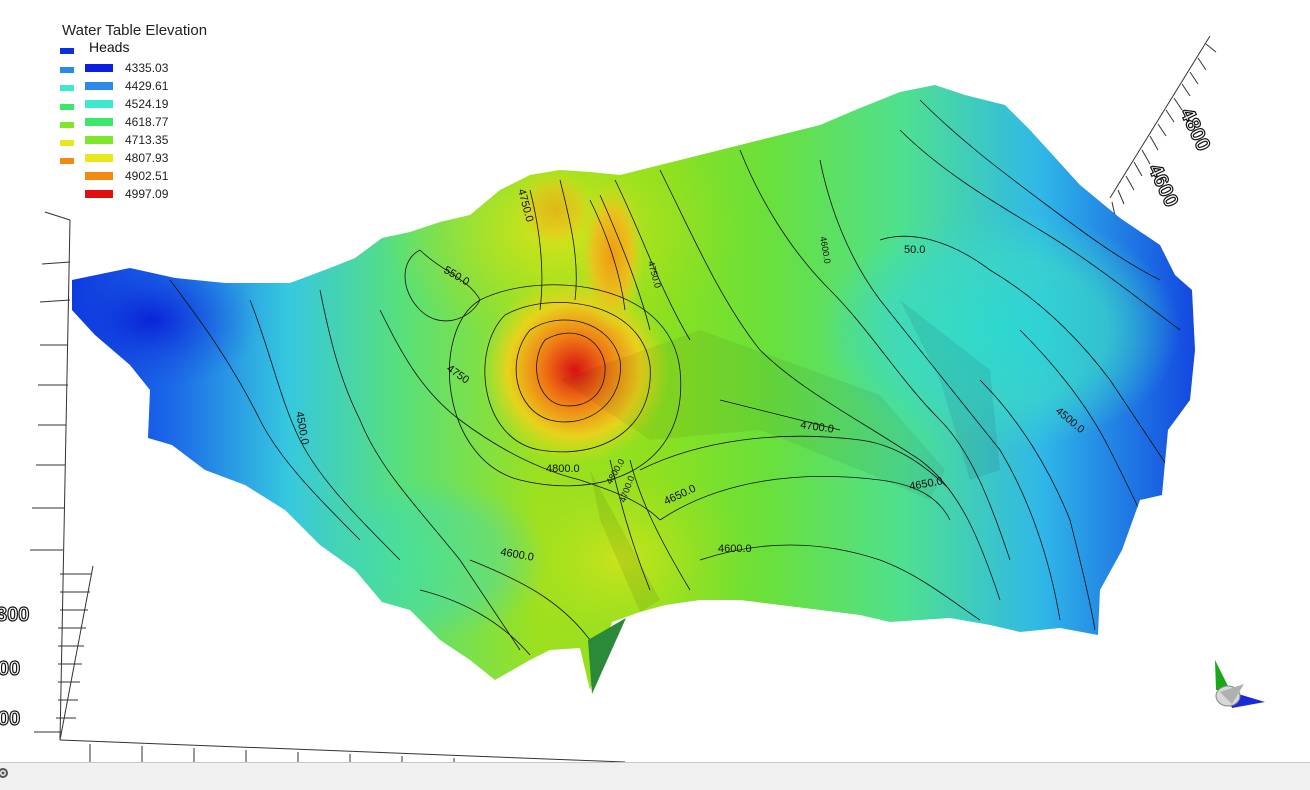 The image size is (1310, 790). Describe the element at coordinates (1162, 186) in the screenshot. I see `right-axis-label: 4600` at that location.